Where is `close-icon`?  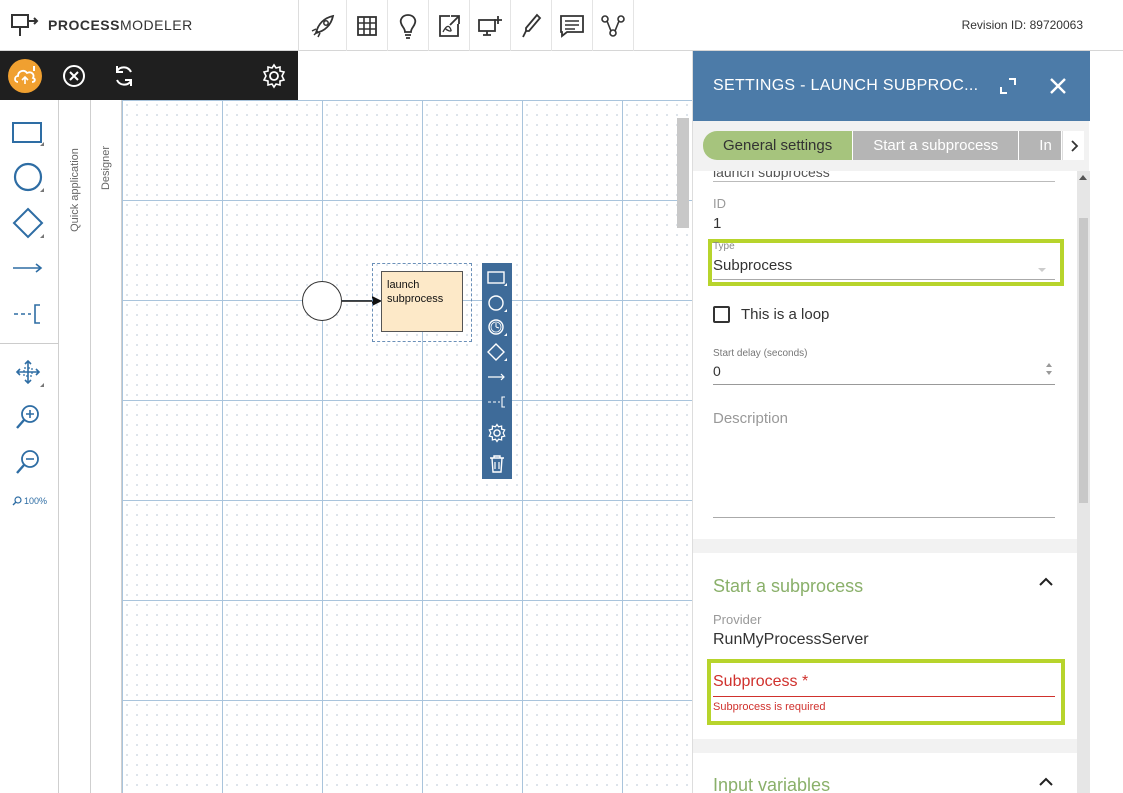 close-icon is located at coordinates (1058, 86).